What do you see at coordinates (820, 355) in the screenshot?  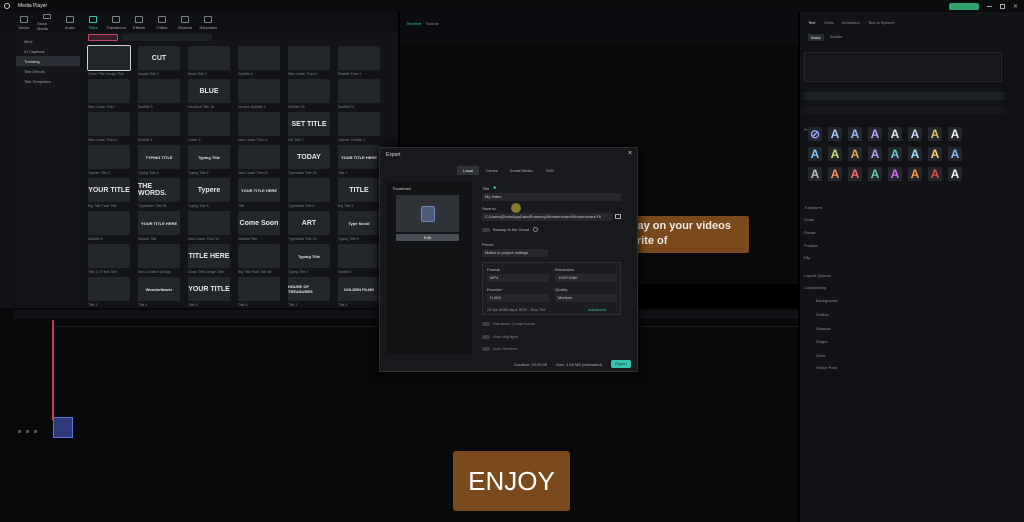 I see `section-glow: Glow` at bounding box center [820, 355].